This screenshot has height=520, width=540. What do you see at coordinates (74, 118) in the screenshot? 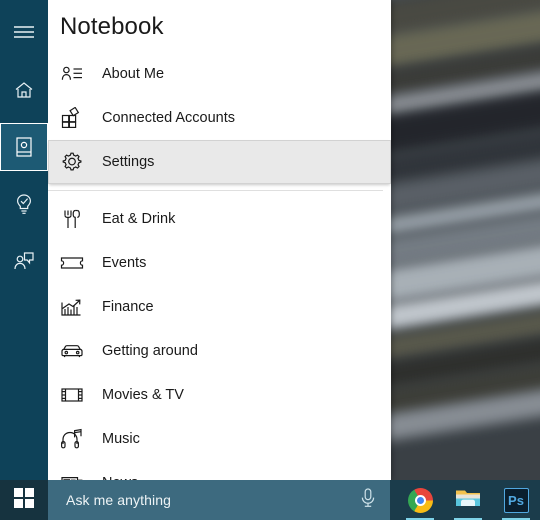
I see `connected-blocks-icon` at bounding box center [74, 118].